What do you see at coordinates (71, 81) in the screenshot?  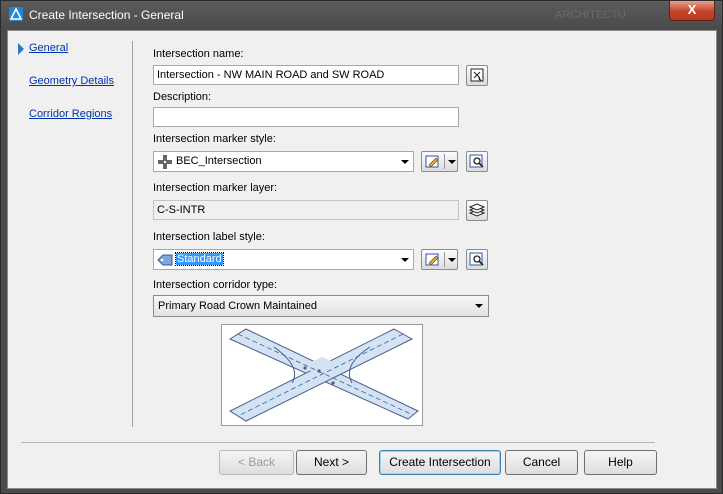 I see `nav-item-geometry-details: Geometry Details` at bounding box center [71, 81].